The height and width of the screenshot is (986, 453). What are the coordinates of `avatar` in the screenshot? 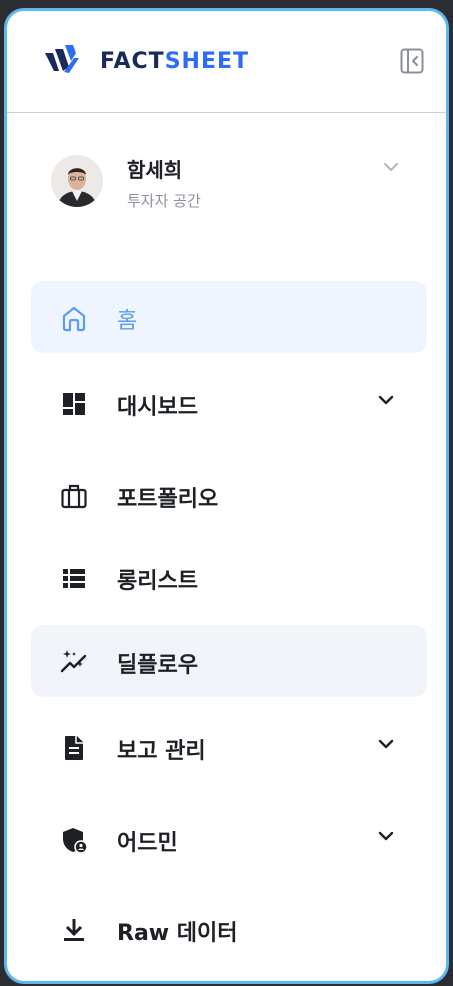 It's located at (77, 181).